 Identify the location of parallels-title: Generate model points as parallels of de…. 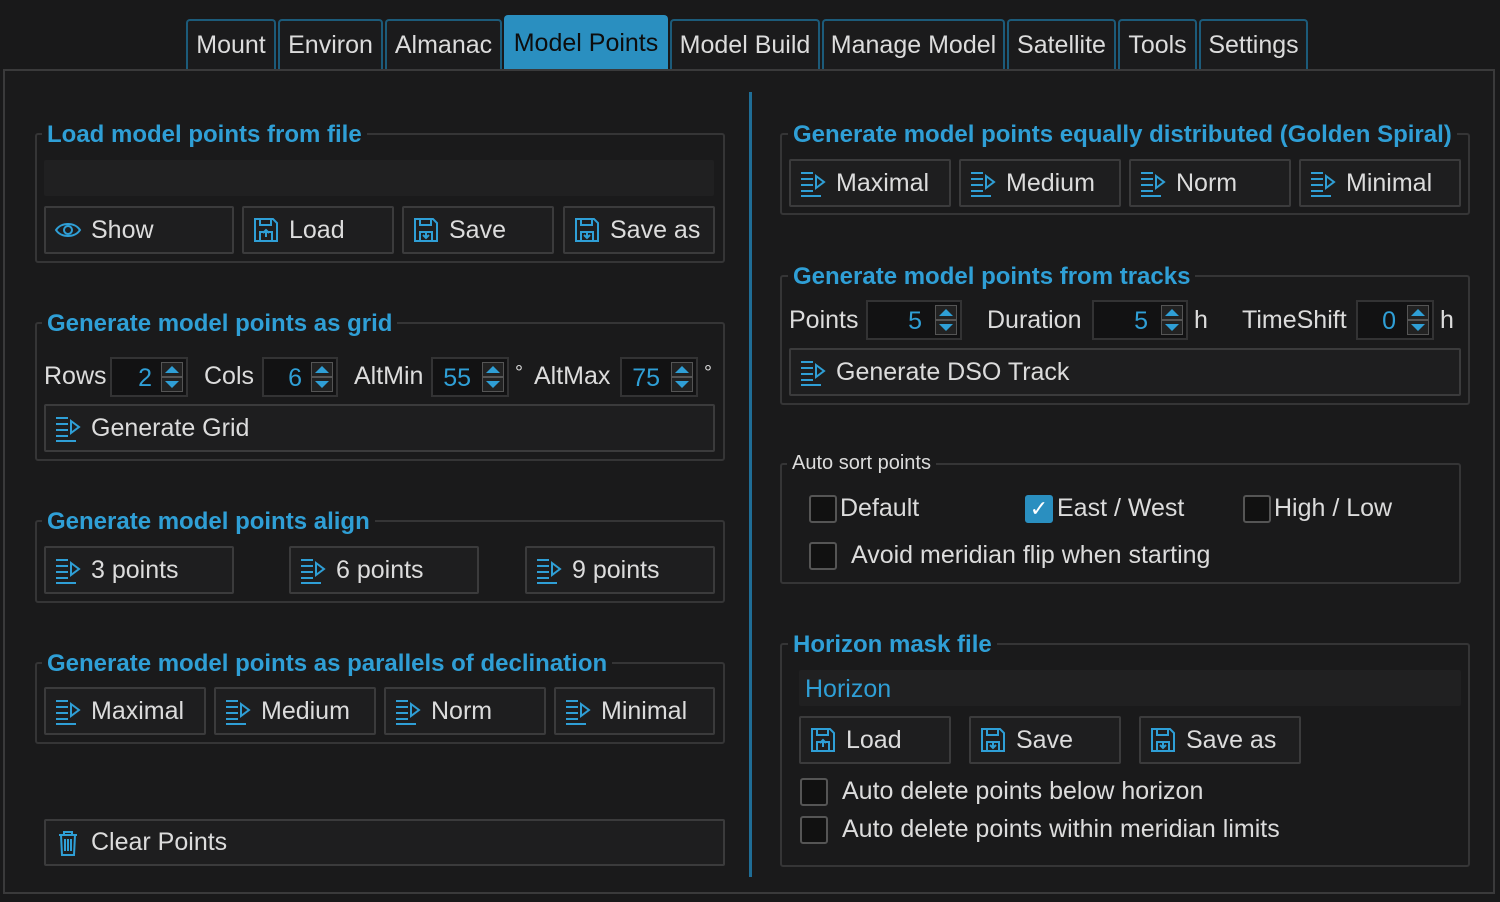
(327, 664).